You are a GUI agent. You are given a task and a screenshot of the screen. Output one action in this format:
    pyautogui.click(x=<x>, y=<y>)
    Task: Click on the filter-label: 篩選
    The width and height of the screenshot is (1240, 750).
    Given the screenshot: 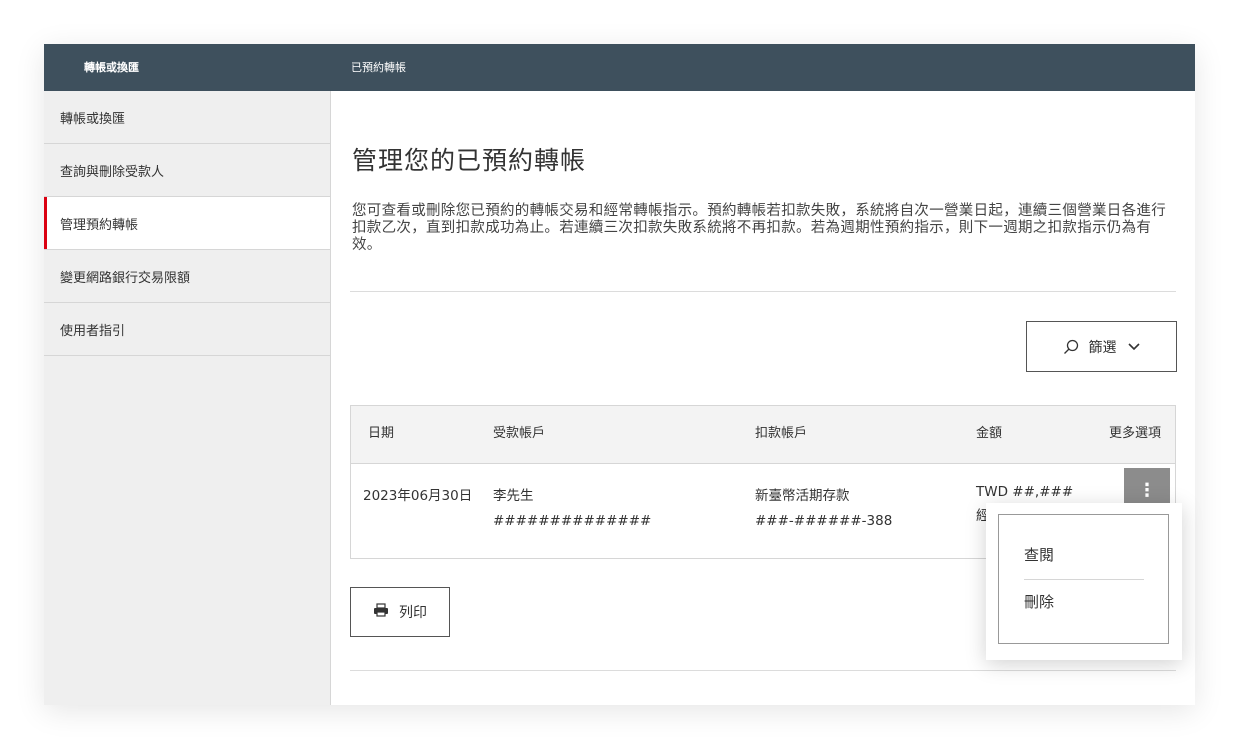 What is the action you would take?
    pyautogui.click(x=1102, y=347)
    